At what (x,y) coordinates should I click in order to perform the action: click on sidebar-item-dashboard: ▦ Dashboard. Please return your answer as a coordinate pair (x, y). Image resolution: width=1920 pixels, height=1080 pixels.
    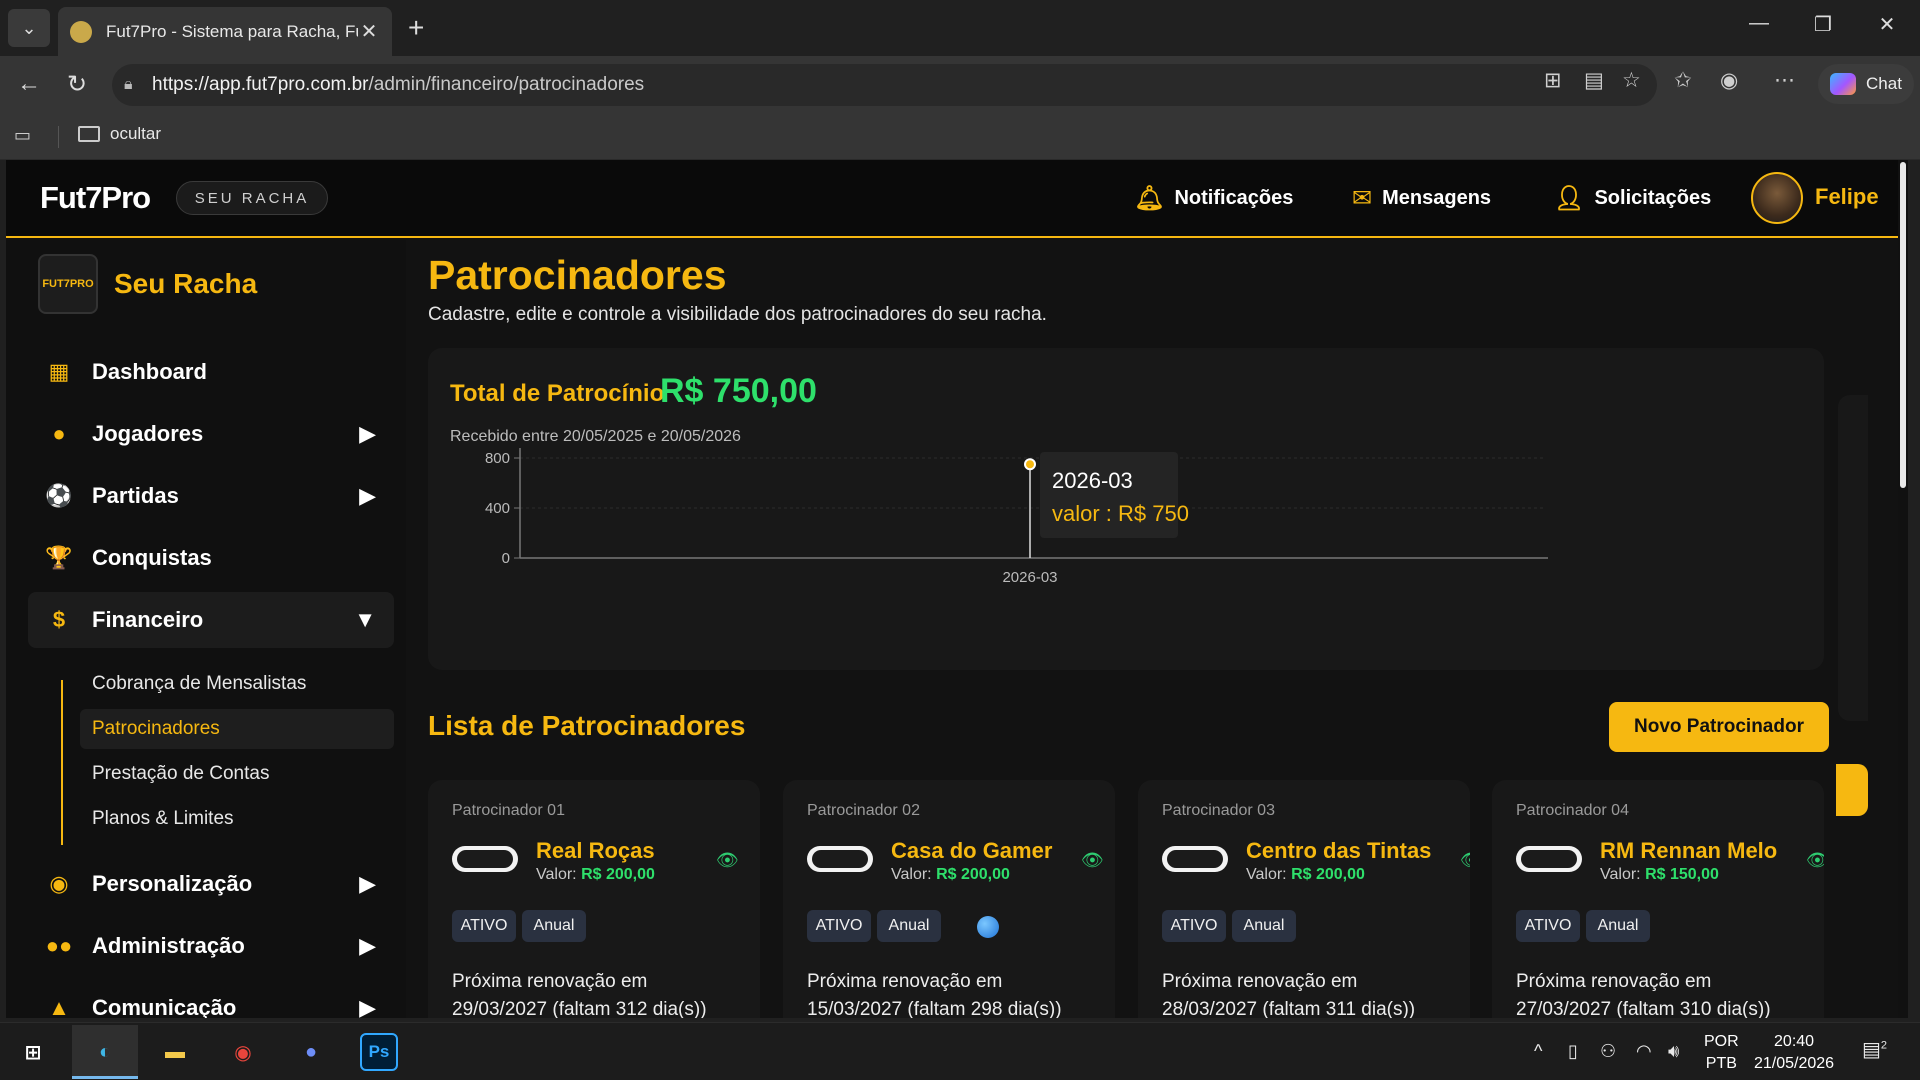
    Looking at the image, I should click on (211, 372).